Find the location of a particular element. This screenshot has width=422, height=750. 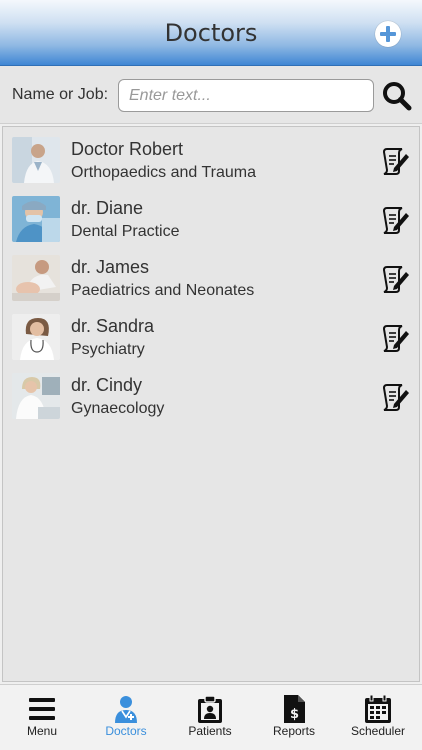

page-title: Doctors is located at coordinates (211, 33).